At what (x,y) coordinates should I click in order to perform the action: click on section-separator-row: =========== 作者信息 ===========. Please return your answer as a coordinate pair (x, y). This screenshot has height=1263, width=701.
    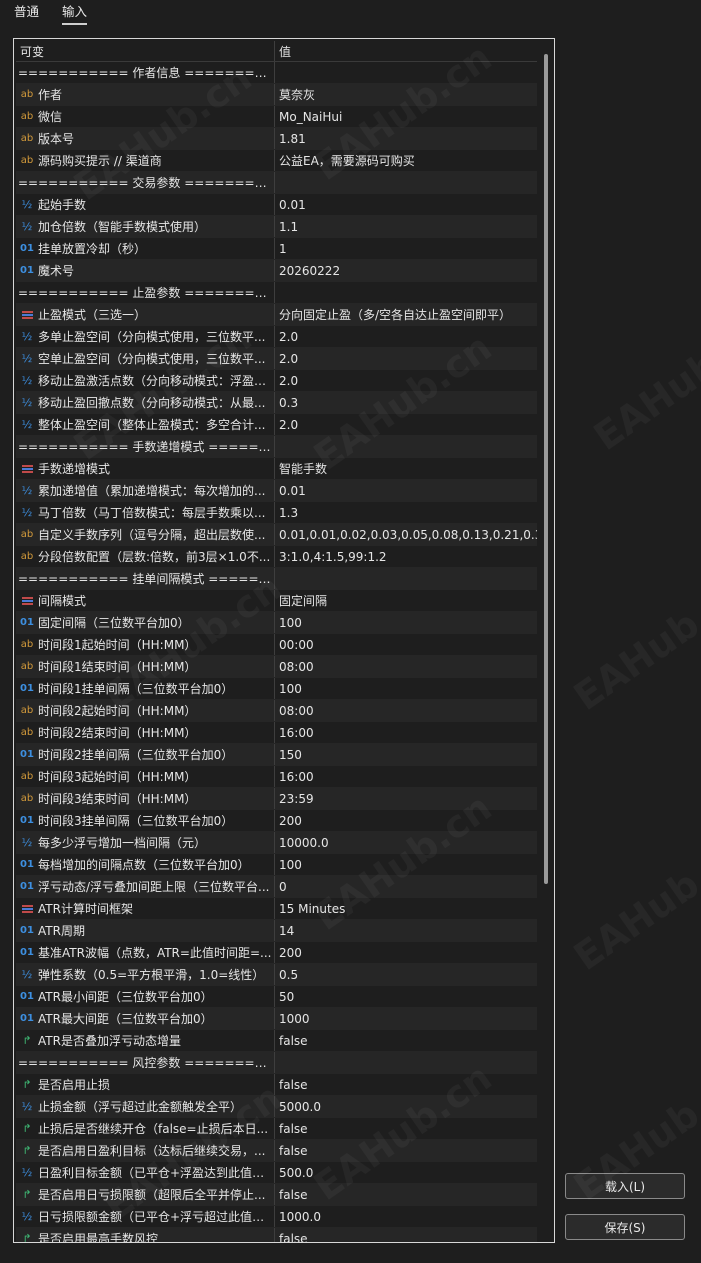
    Looking at the image, I should click on (276, 73).